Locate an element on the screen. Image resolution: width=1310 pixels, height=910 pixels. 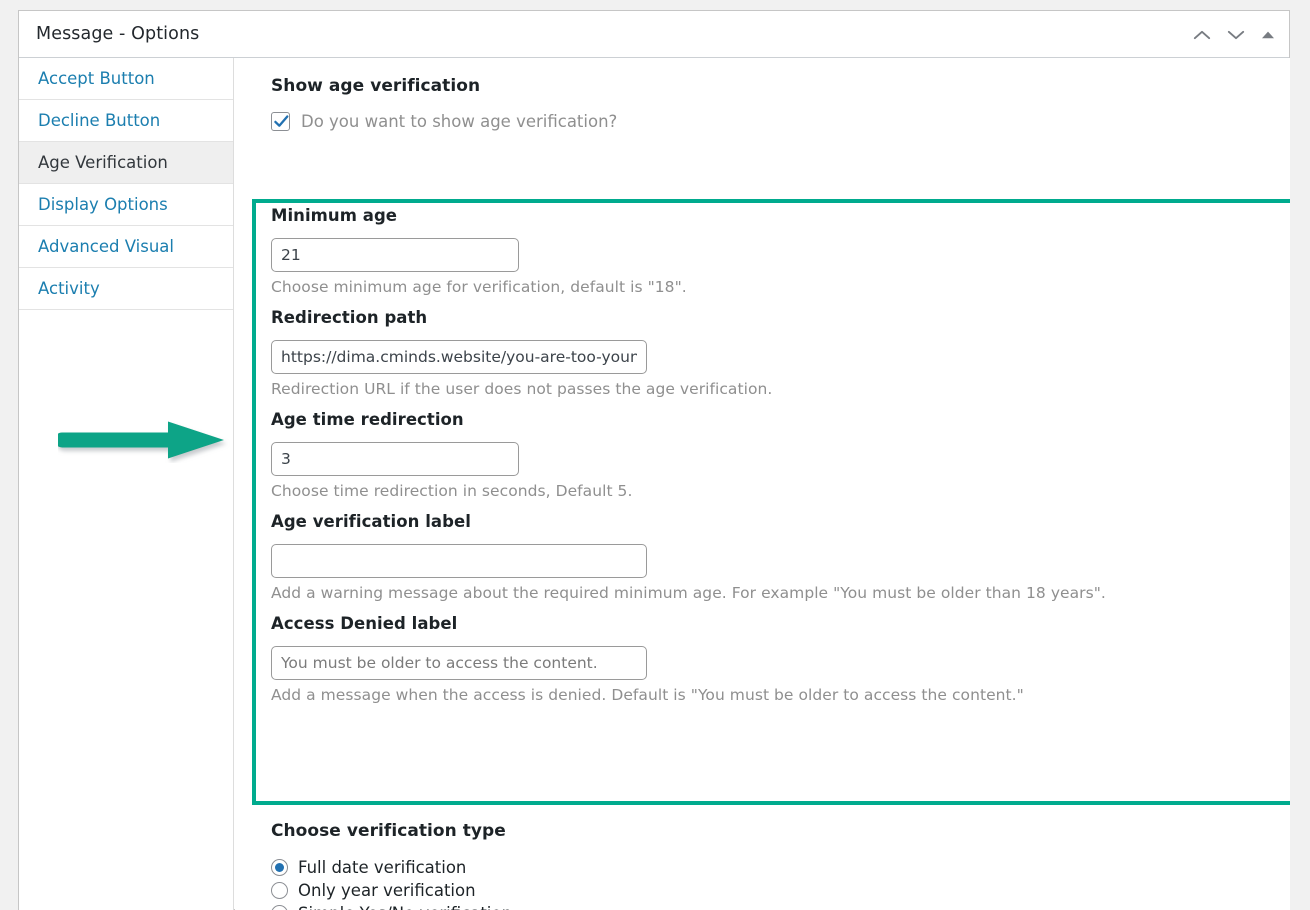
age-time-redirection-input-wrap is located at coordinates (776, 459).